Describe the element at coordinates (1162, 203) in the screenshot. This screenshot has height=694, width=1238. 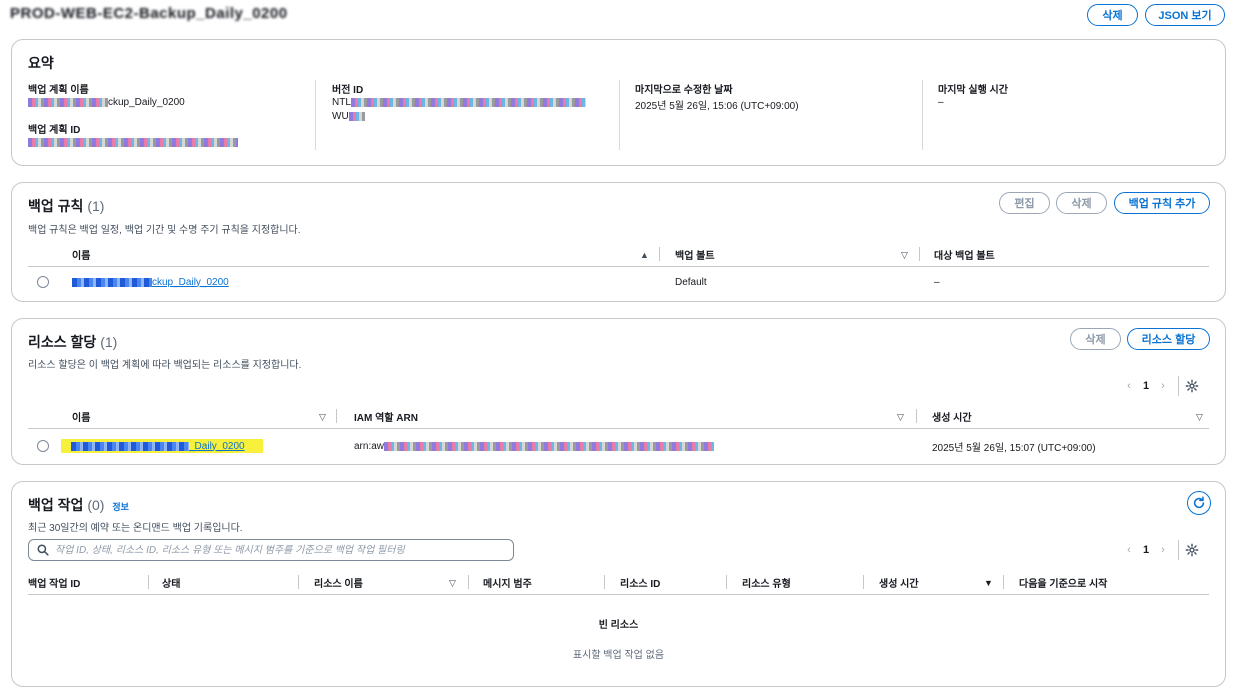
I see `add-rule-button: 백업 규칙 추가` at that location.